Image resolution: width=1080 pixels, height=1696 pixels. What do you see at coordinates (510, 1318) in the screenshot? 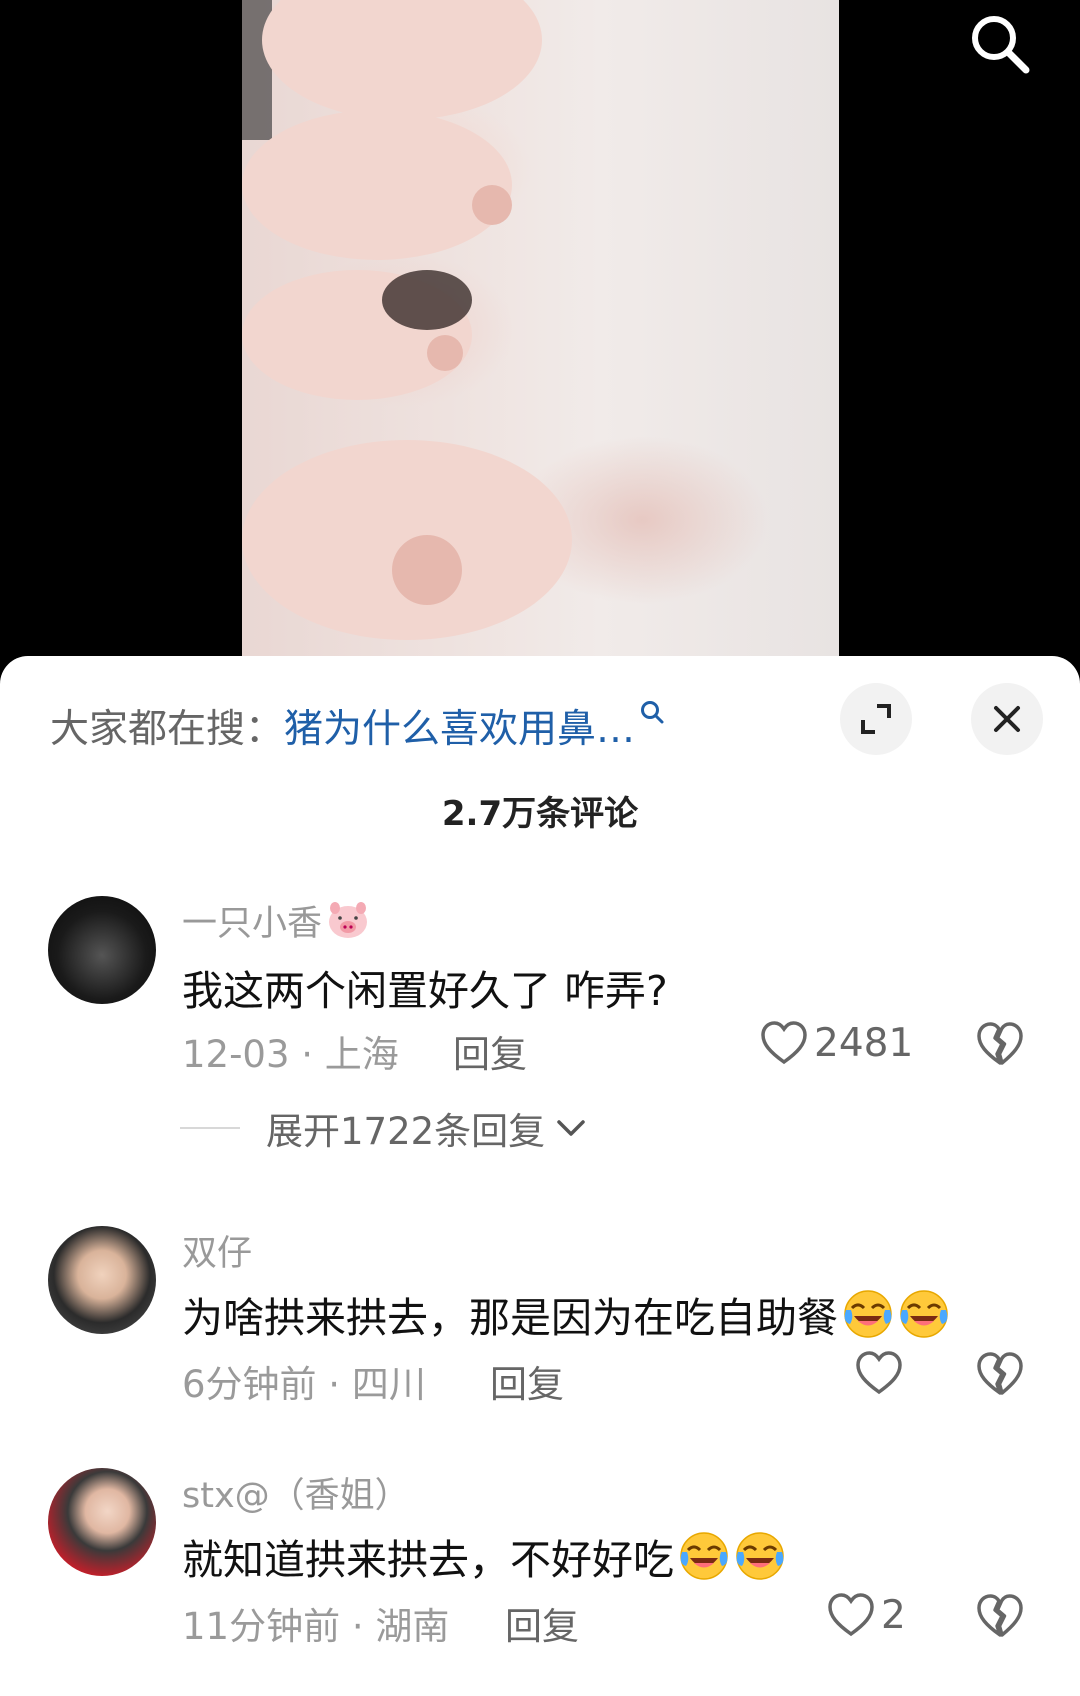
I see `comment-text-body: 为啥拱来拱去，那是因为在吃自助餐` at bounding box center [510, 1318].